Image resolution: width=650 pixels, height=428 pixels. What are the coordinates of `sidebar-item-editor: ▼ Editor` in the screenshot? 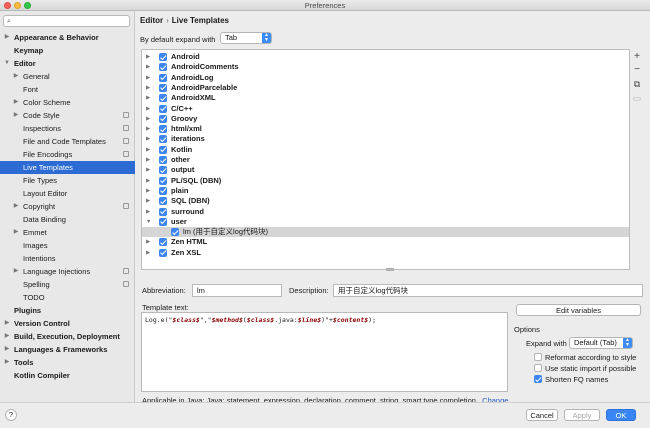 It's located at (67, 63).